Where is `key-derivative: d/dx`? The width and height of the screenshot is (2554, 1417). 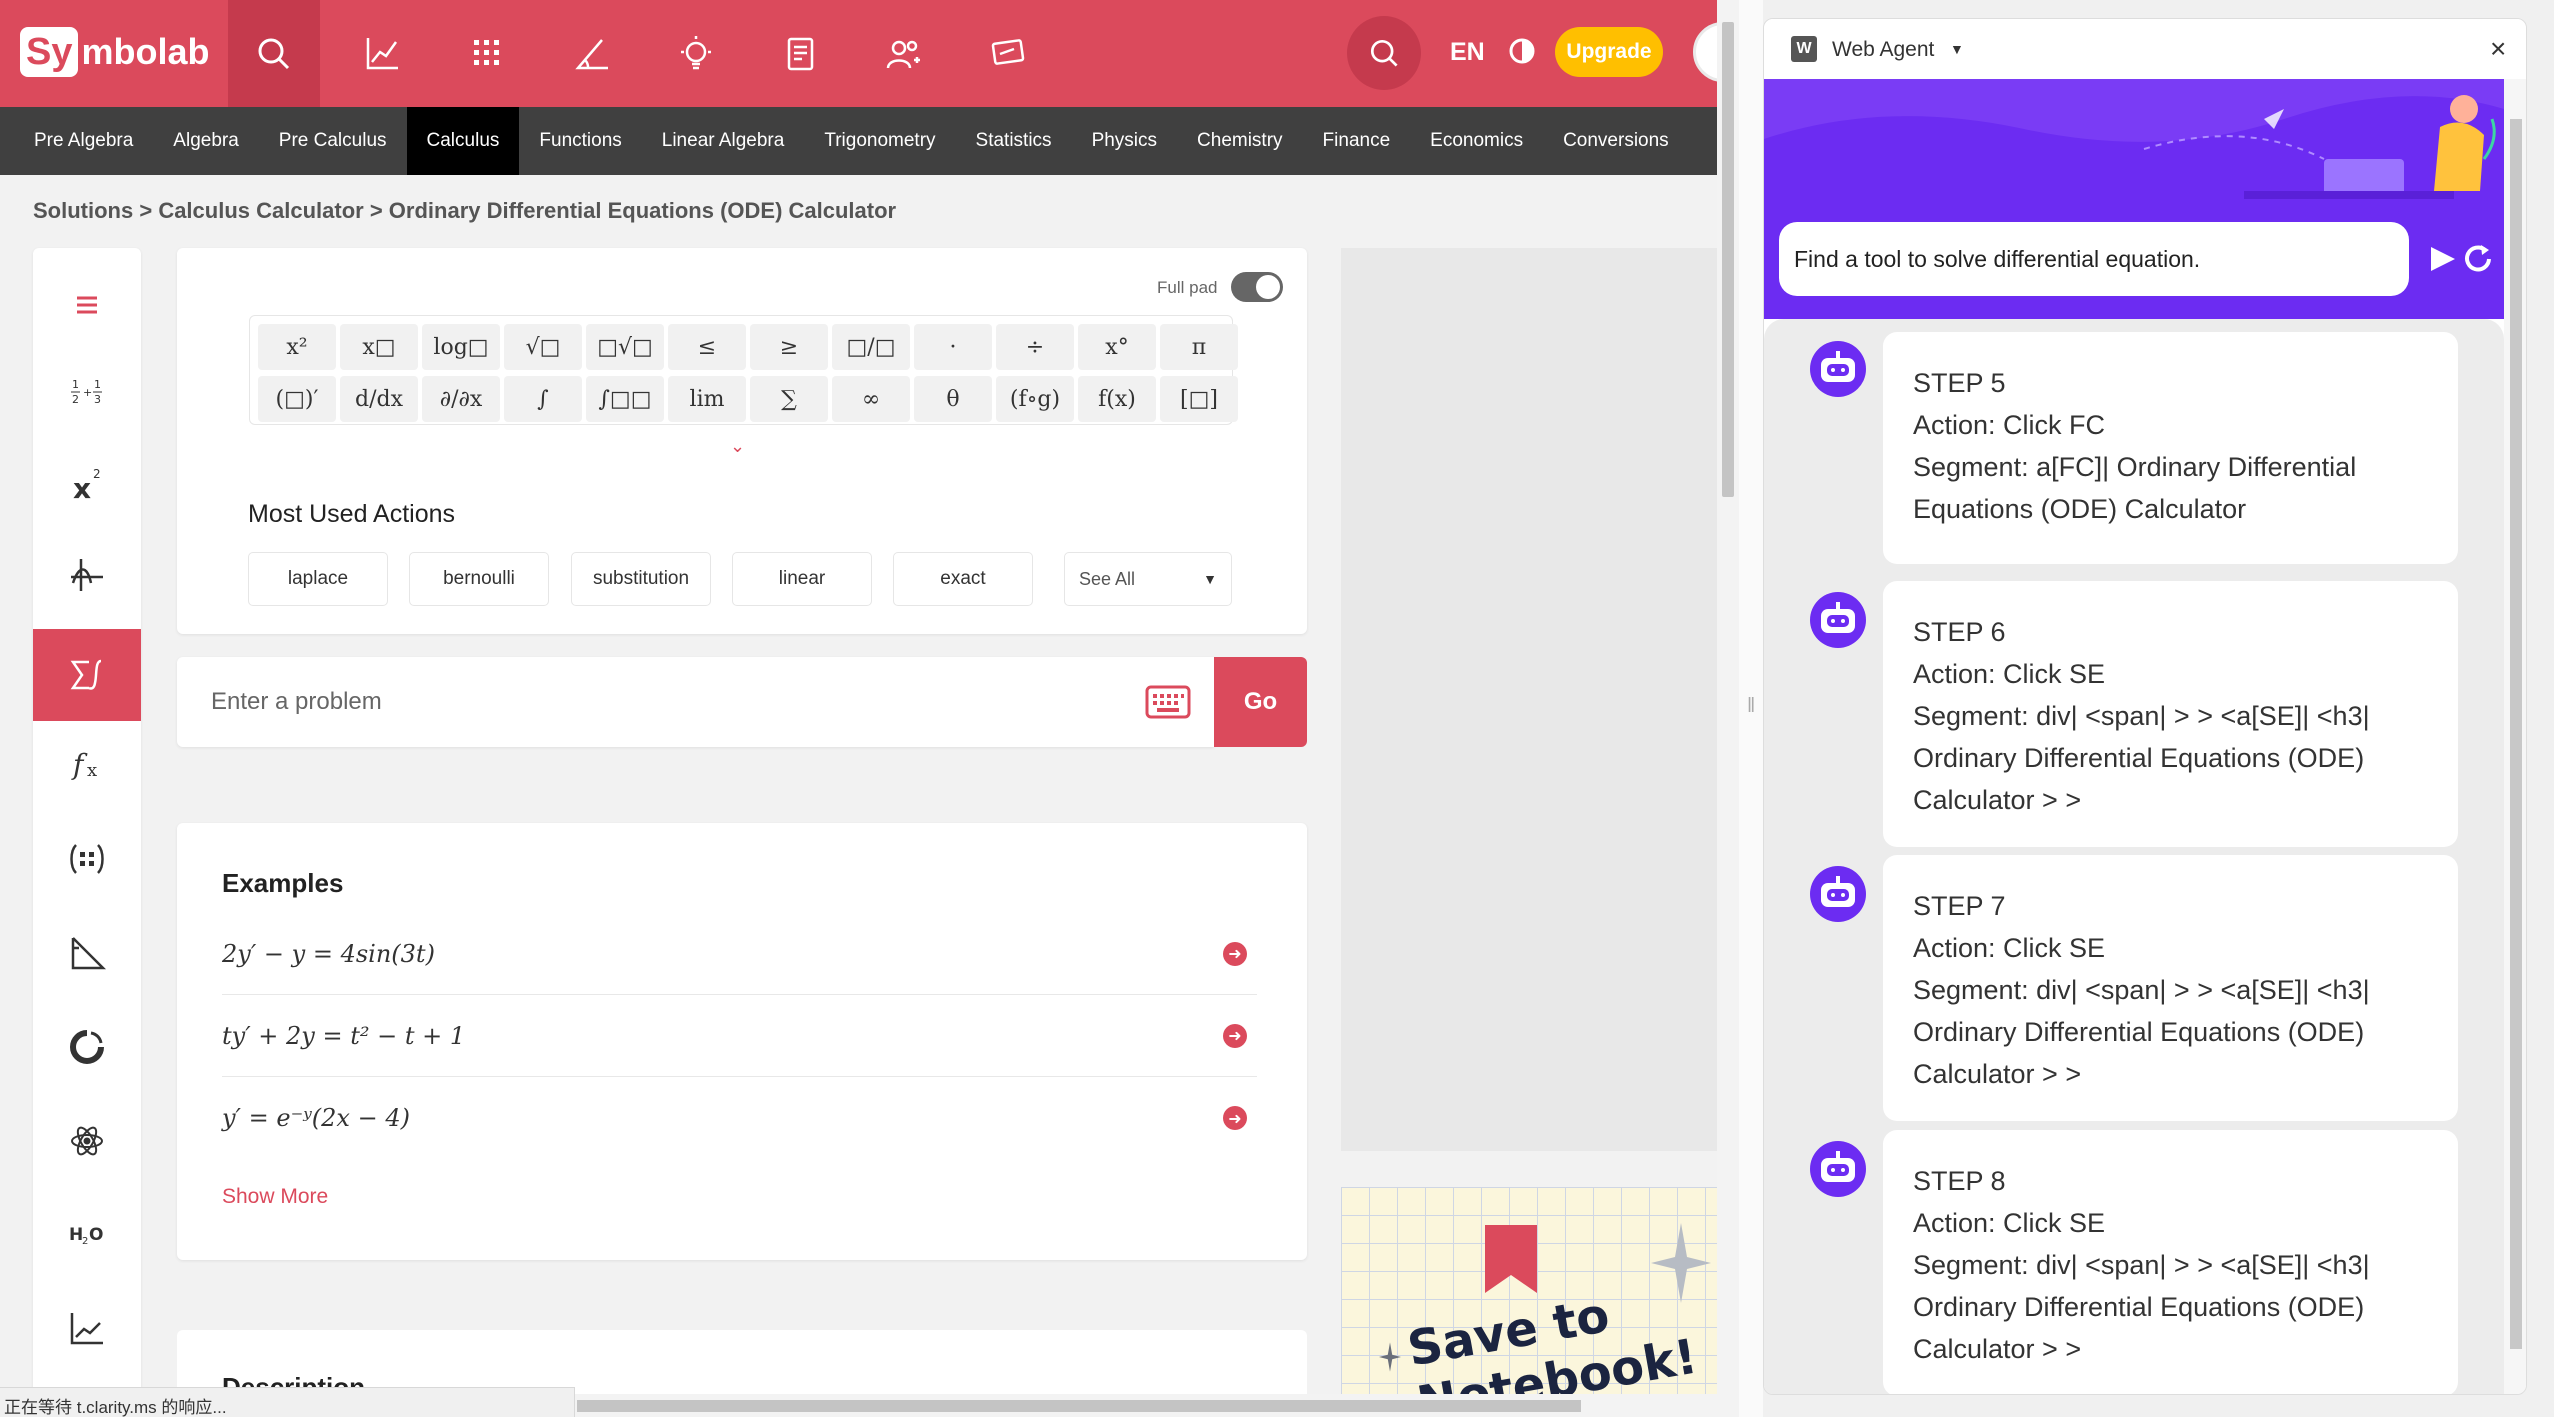 key-derivative: d/dx is located at coordinates (379, 399).